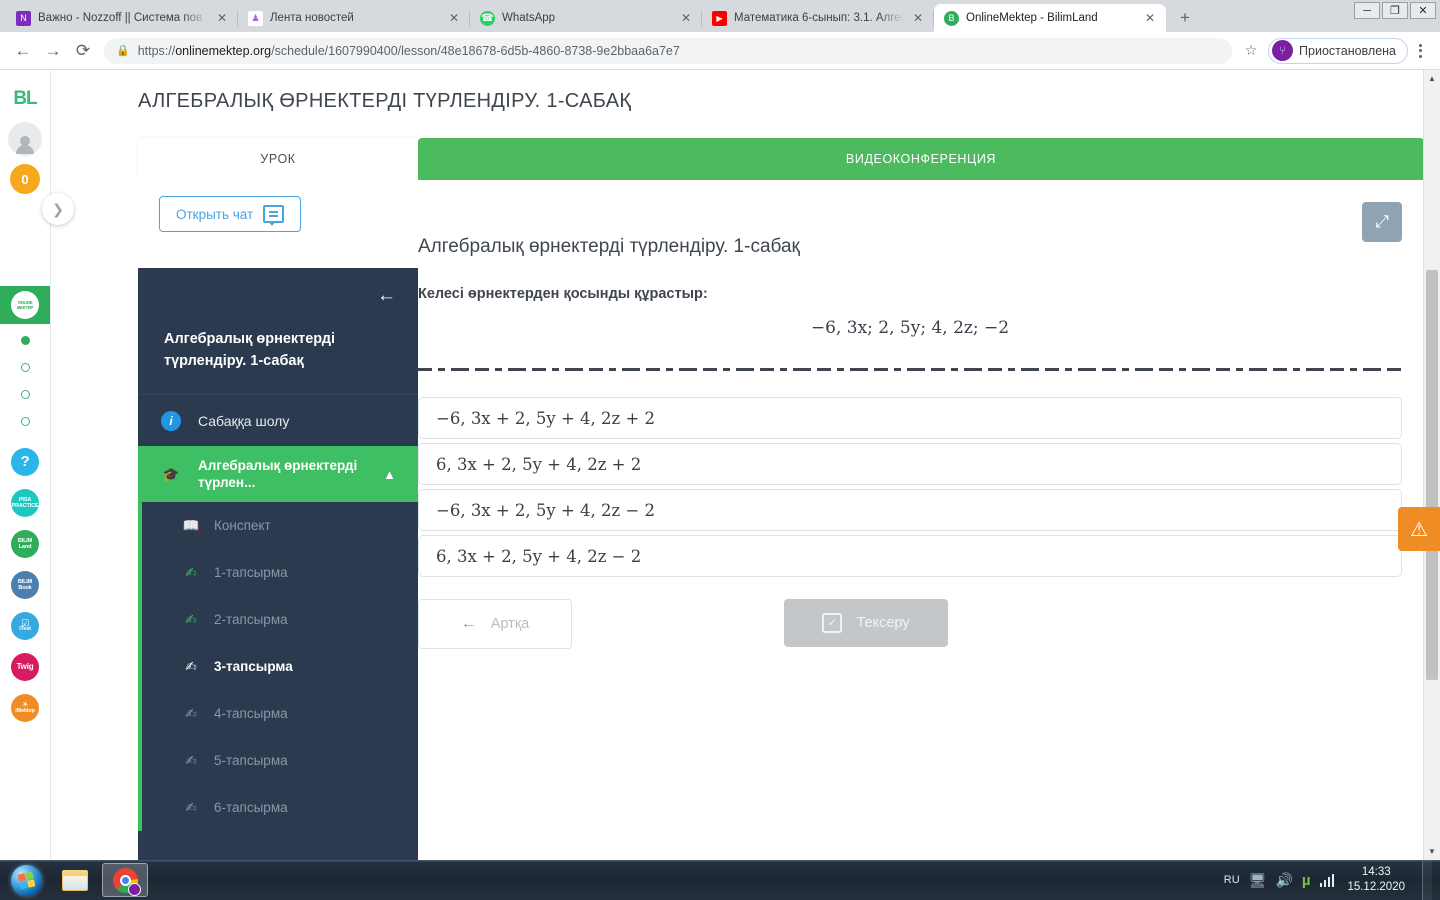 The width and height of the screenshot is (1440, 900). Describe the element at coordinates (280, 525) in the screenshot. I see `sidebar-item-konspekt: 📖 Конспект` at that location.